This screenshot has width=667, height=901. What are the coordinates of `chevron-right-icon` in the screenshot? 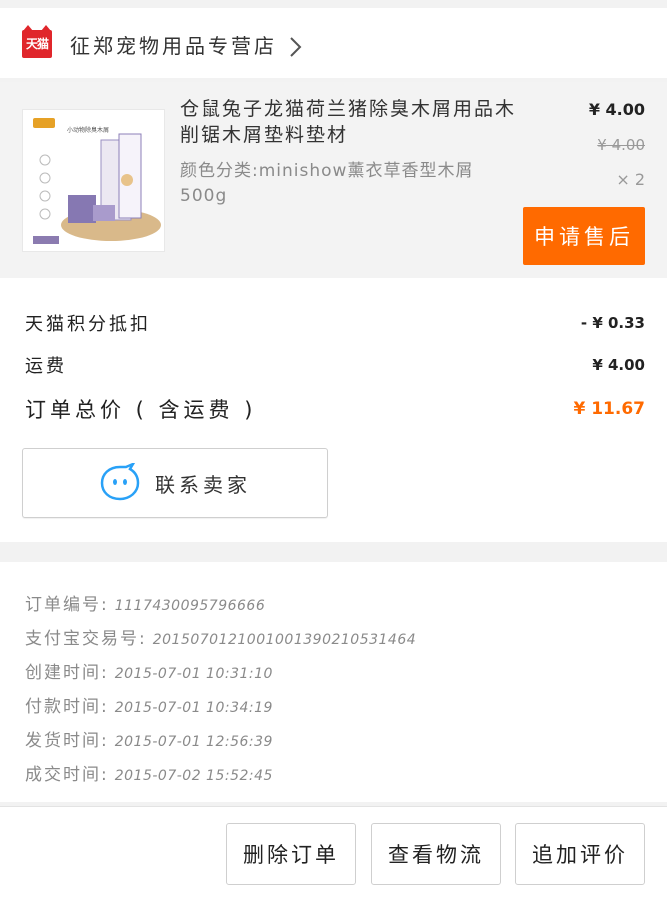 It's located at (296, 47).